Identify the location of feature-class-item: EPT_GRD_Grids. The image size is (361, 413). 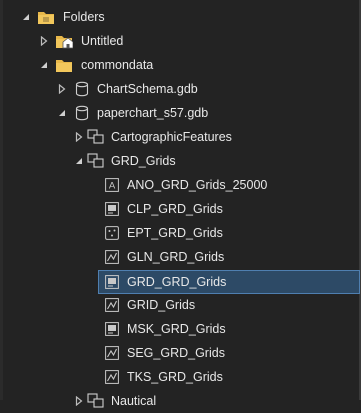
(179, 233).